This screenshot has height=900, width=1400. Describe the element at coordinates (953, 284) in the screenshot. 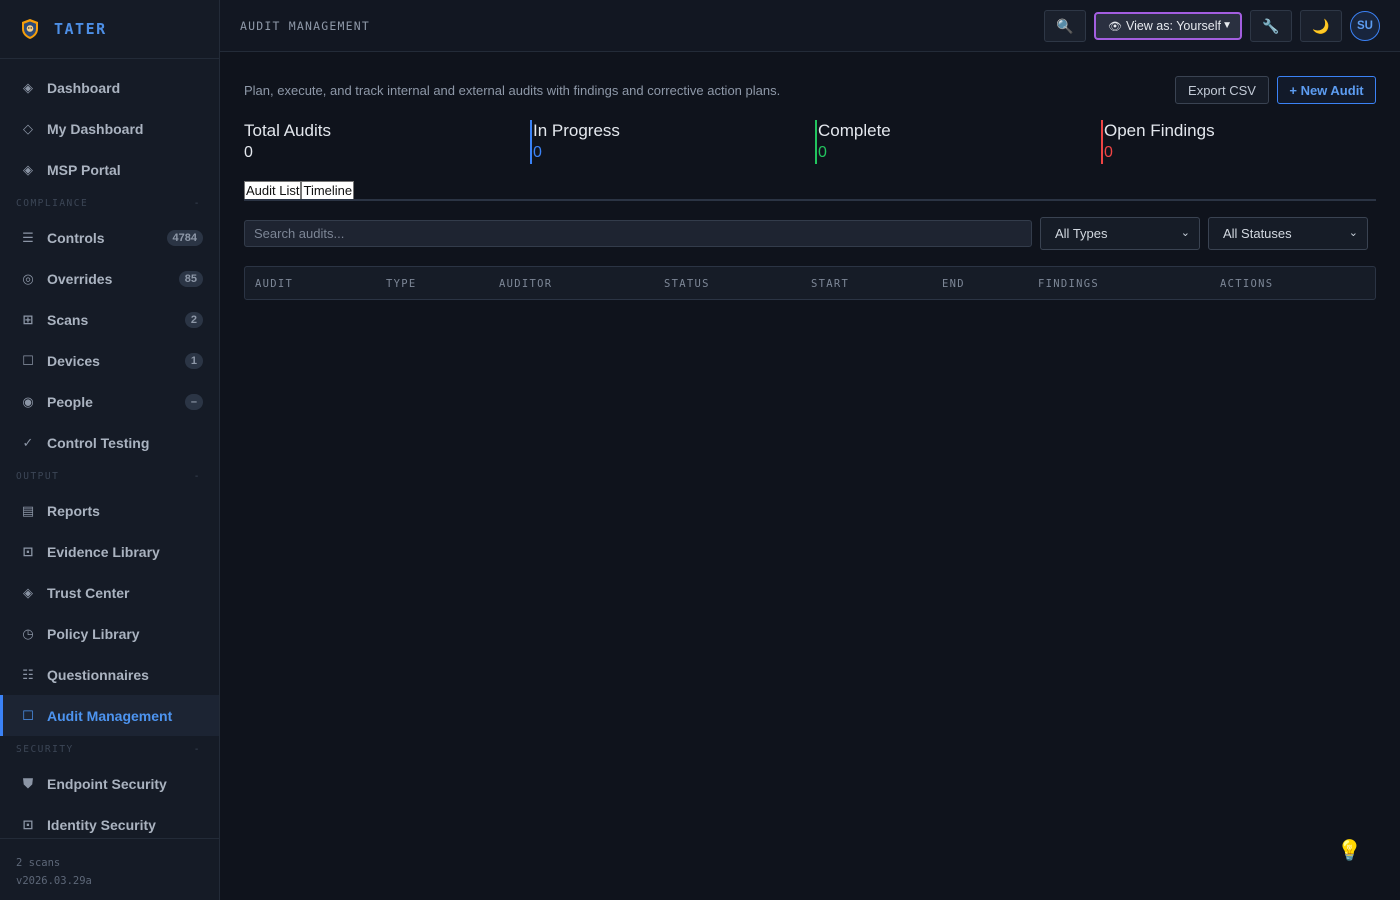

I see `column-end: END` at that location.